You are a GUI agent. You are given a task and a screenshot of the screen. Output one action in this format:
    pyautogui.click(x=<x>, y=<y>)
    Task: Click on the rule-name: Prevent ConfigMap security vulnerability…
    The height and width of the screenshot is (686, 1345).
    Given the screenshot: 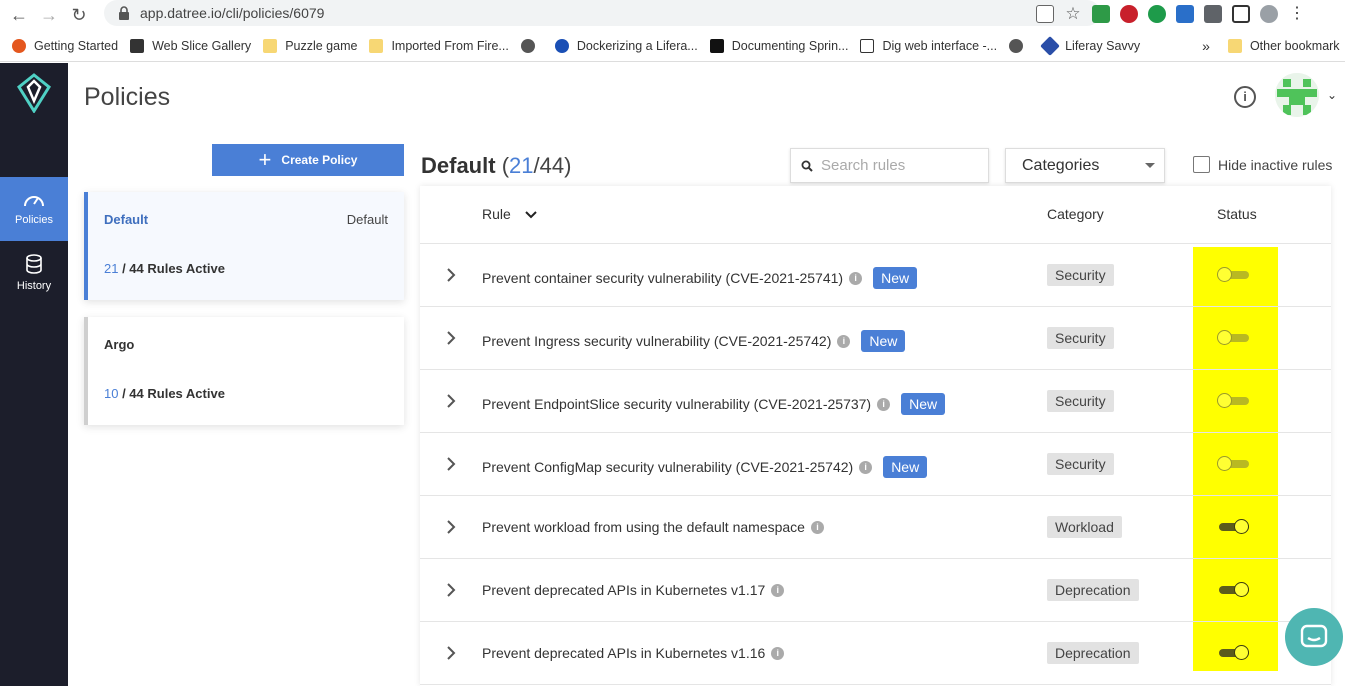 What is the action you would take?
    pyautogui.click(x=705, y=467)
    